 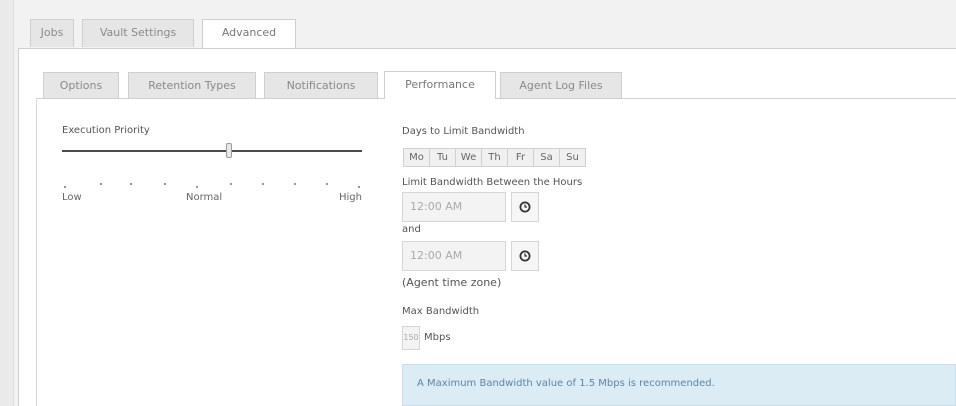 What do you see at coordinates (440, 85) in the screenshot?
I see `tab-performance: Performance` at bounding box center [440, 85].